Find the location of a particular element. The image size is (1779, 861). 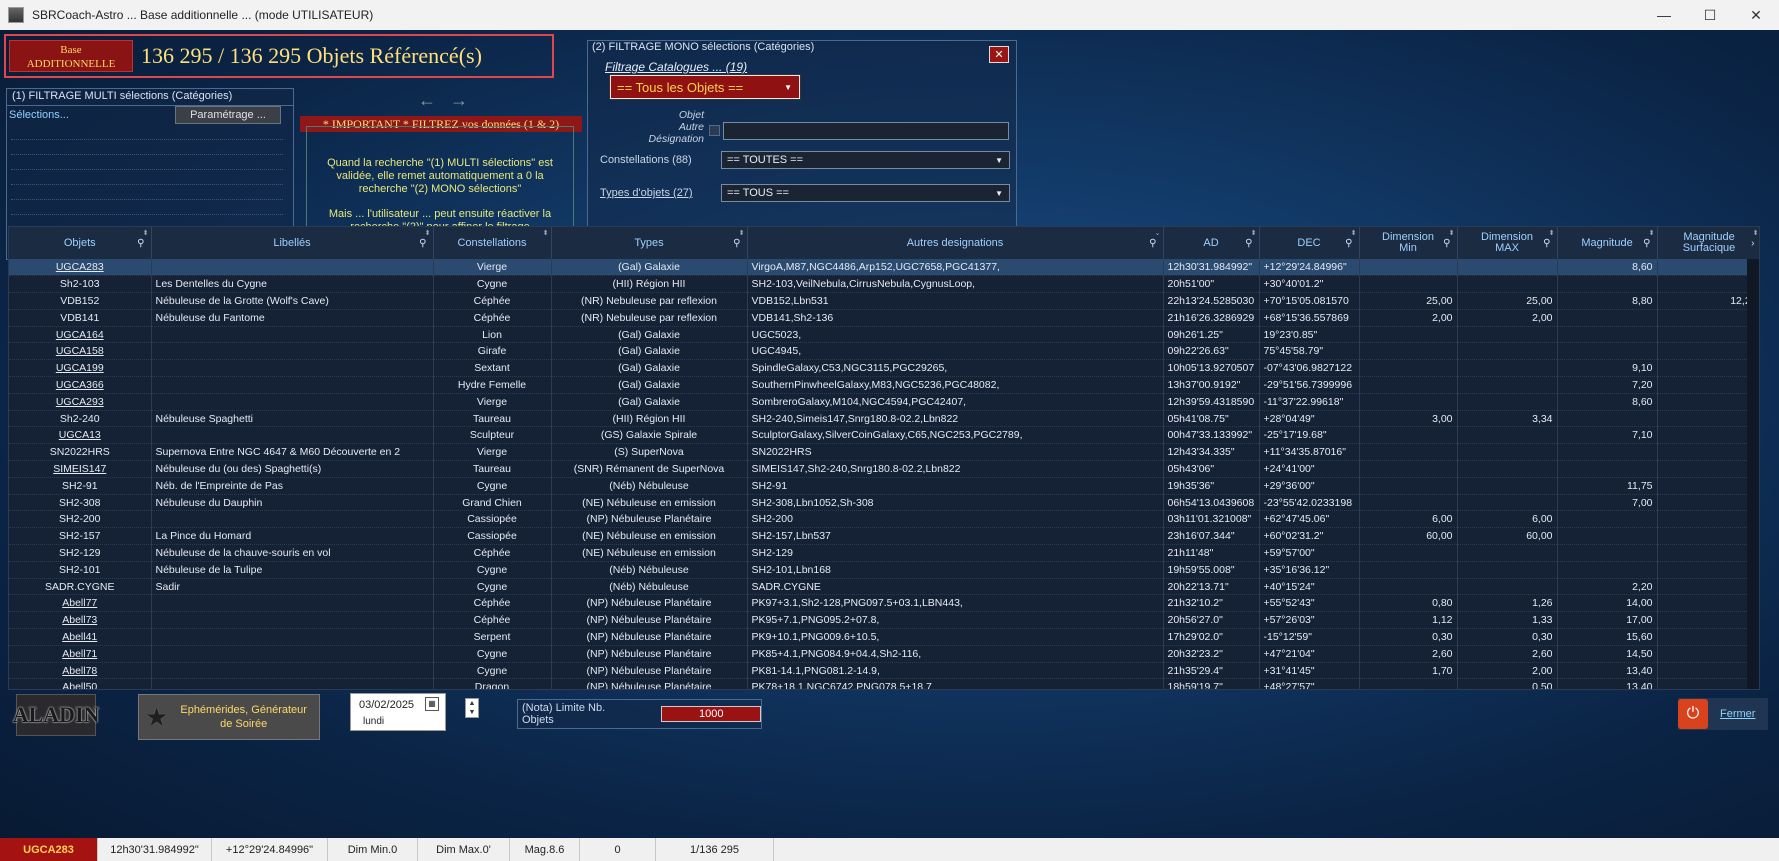

col-header-types: ⬍ Types ⚲ is located at coordinates (649, 243).